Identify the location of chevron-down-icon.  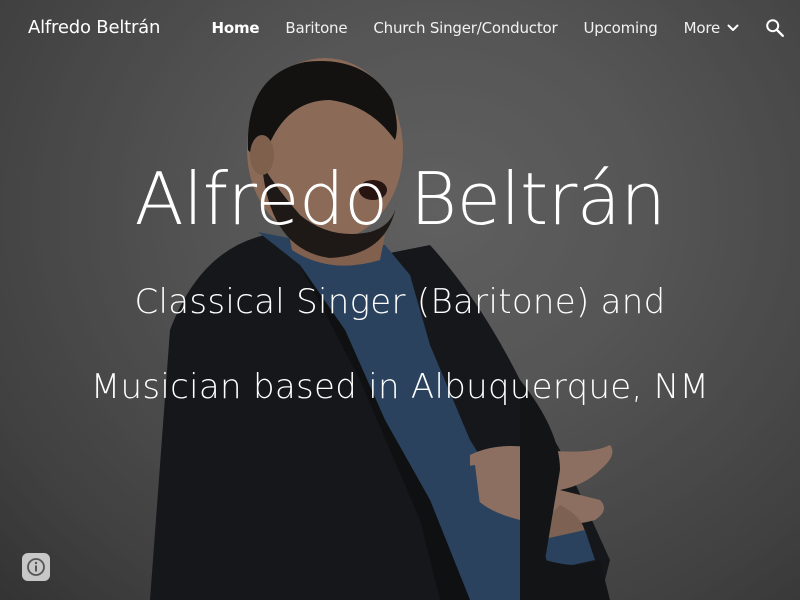
(733, 27).